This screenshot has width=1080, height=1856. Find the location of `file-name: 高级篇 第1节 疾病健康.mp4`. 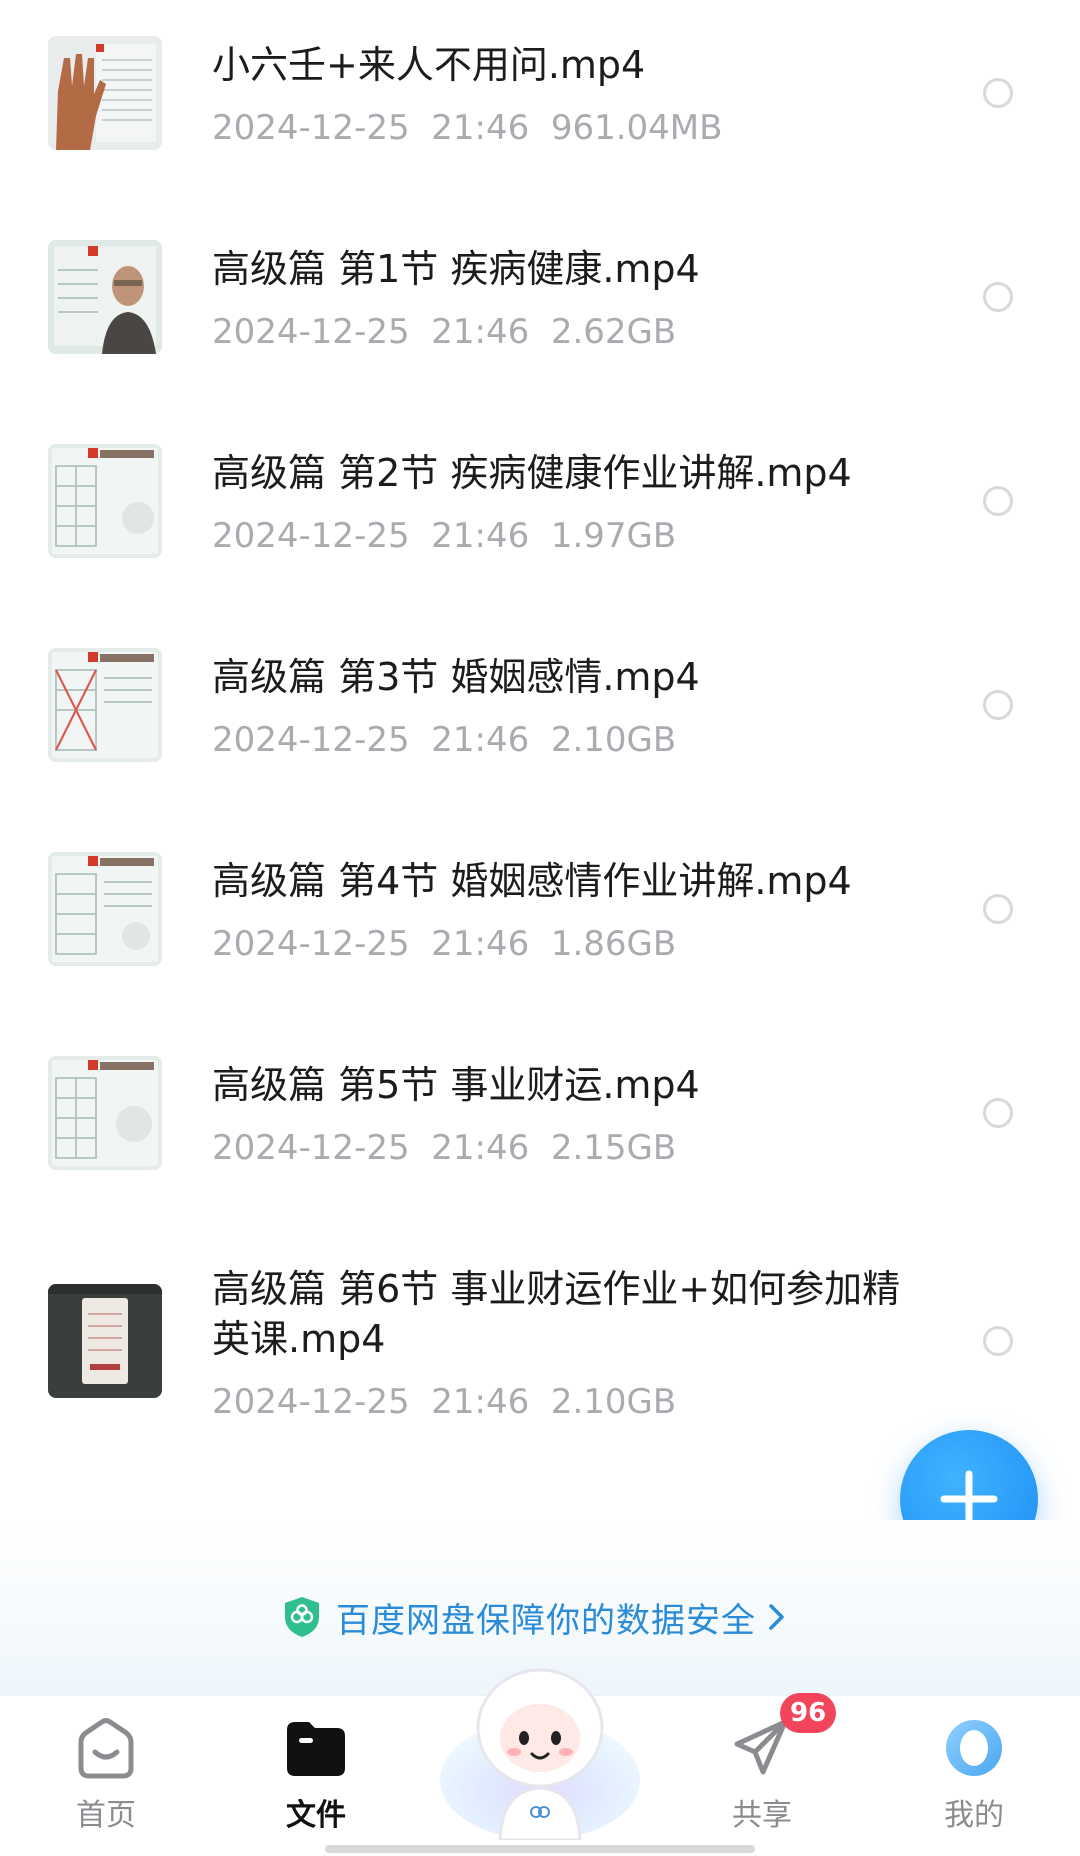

file-name: 高级篇 第1节 疾病健康.mp4 is located at coordinates (456, 269).